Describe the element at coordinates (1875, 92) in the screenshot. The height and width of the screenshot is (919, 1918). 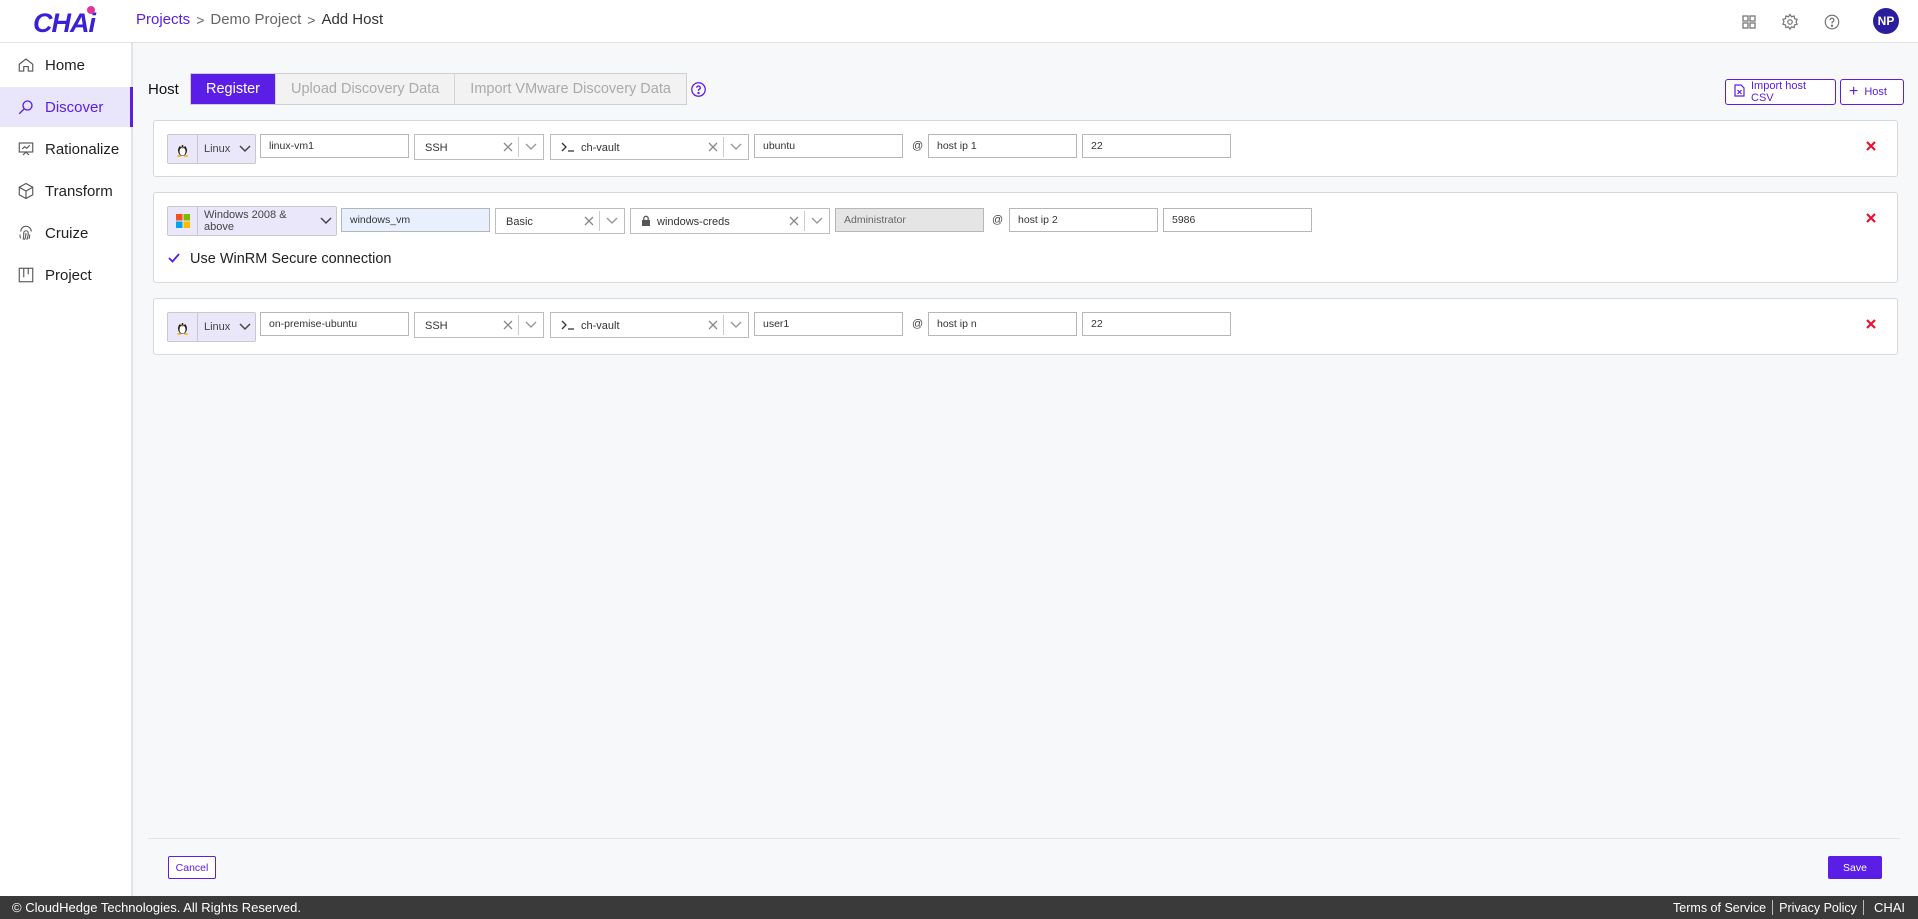
I see `add-host-label: Host` at that location.